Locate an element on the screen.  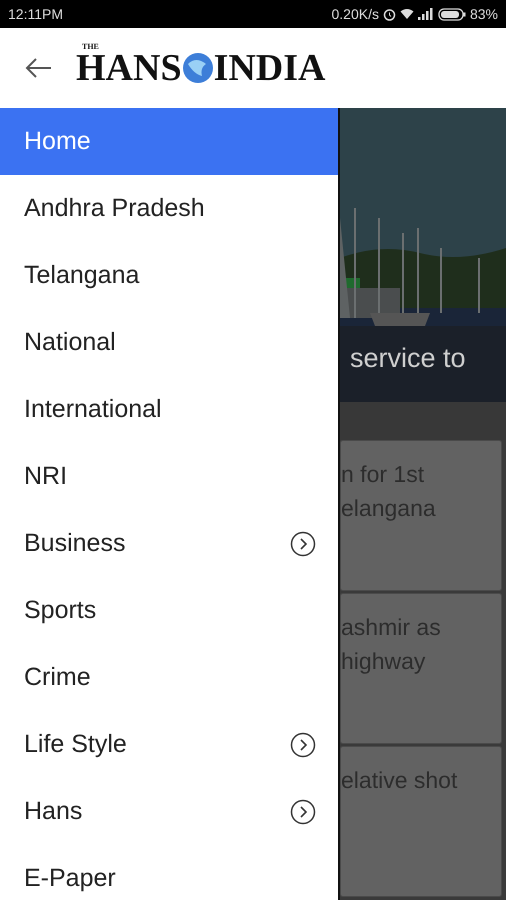
globe-icon is located at coordinates (198, 68).